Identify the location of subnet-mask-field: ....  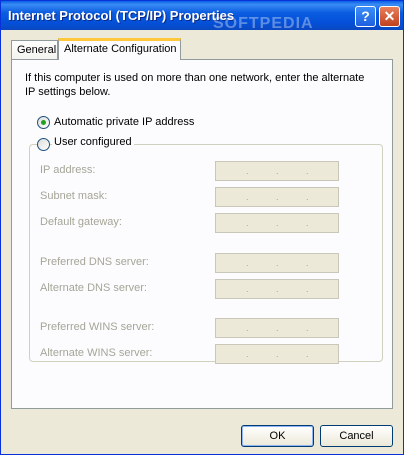
(277, 197).